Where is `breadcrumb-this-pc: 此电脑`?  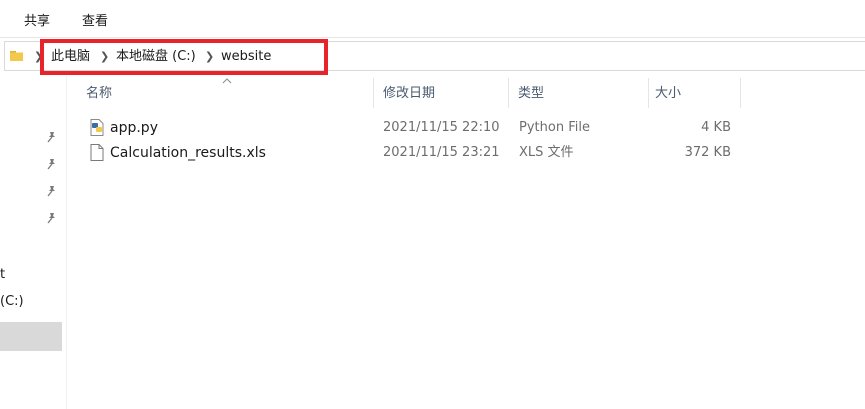
breadcrumb-this-pc: 此电脑 is located at coordinates (70, 57).